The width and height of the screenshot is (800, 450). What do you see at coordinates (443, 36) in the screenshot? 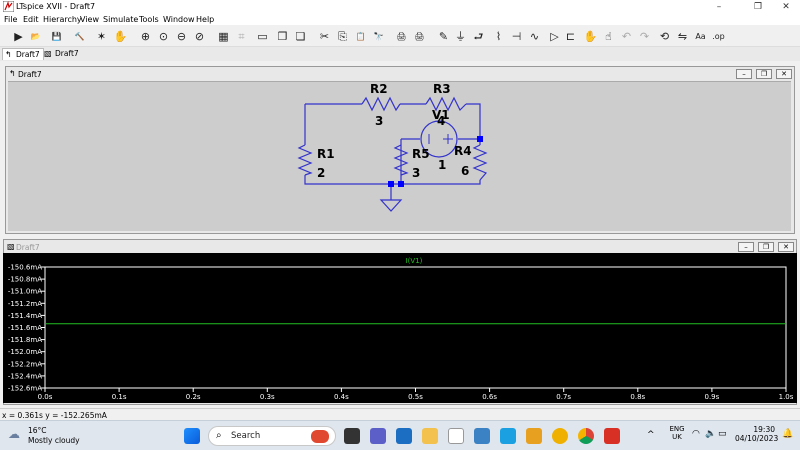
I see `draw-wire-icon: ✎` at bounding box center [443, 36].